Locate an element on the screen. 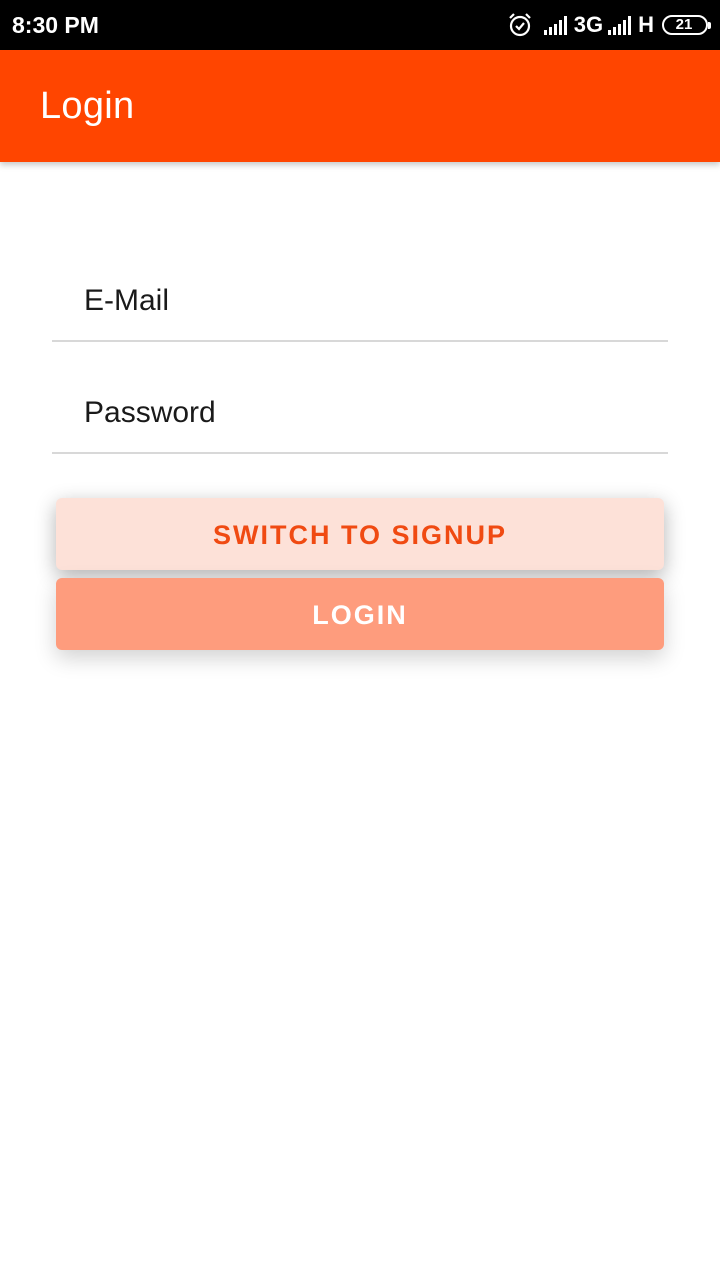  login-button: LOGIN is located at coordinates (360, 614).